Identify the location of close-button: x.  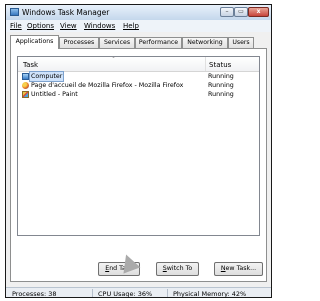
(258, 12).